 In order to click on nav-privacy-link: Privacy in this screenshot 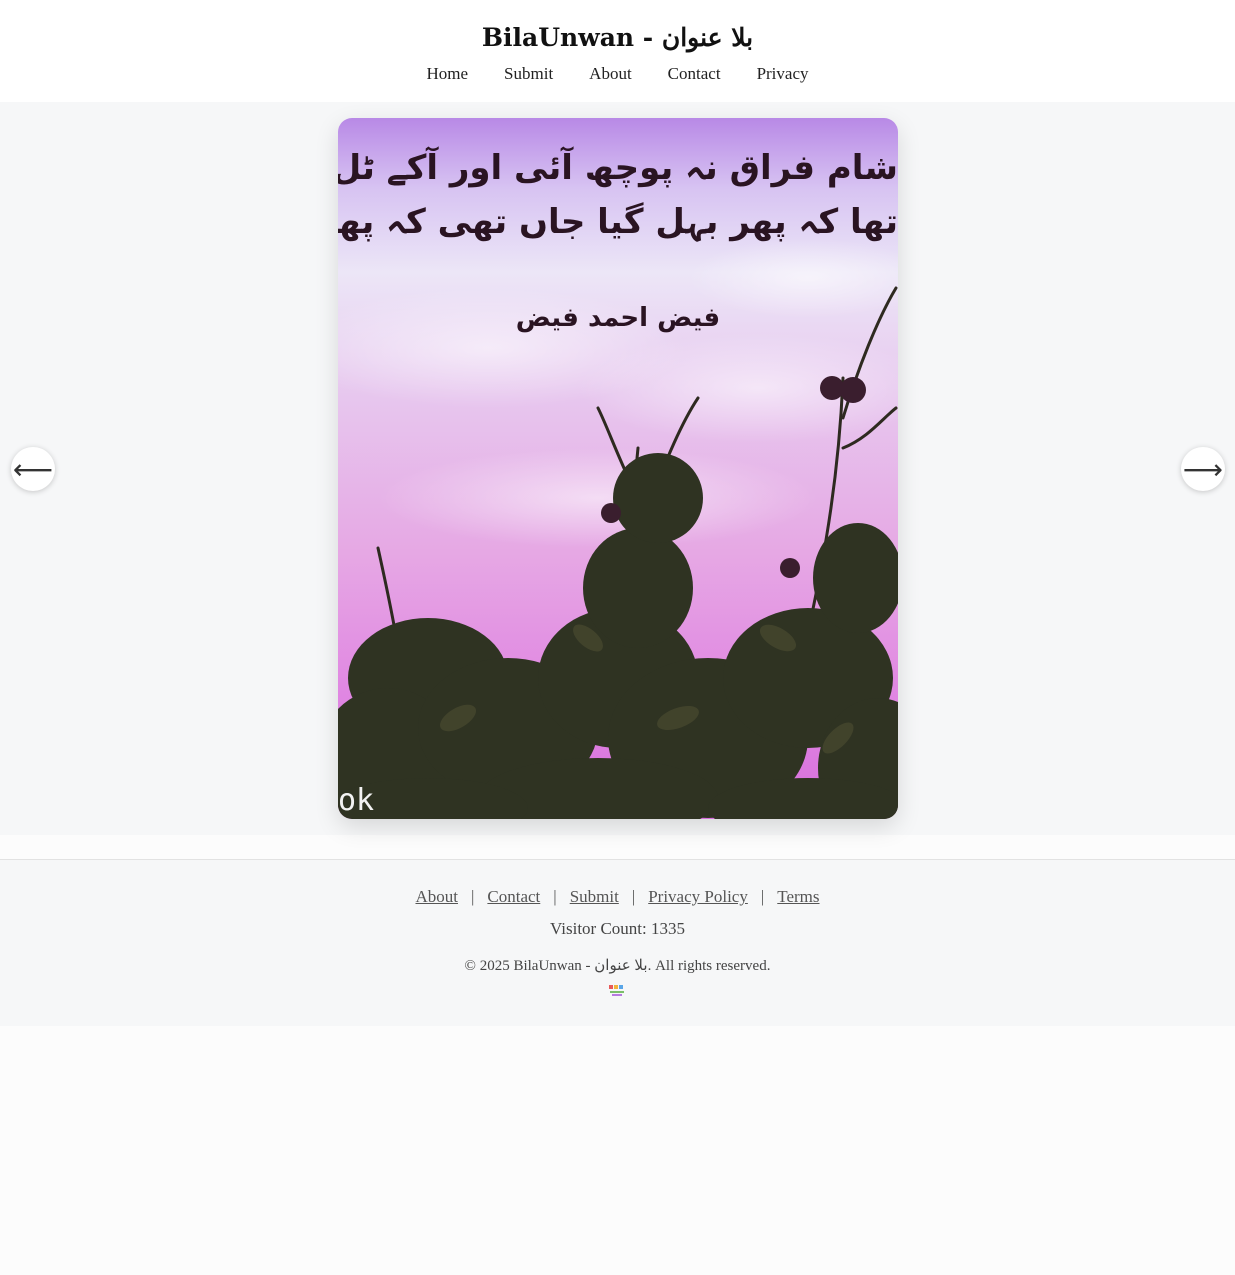, I will do `click(783, 74)`.